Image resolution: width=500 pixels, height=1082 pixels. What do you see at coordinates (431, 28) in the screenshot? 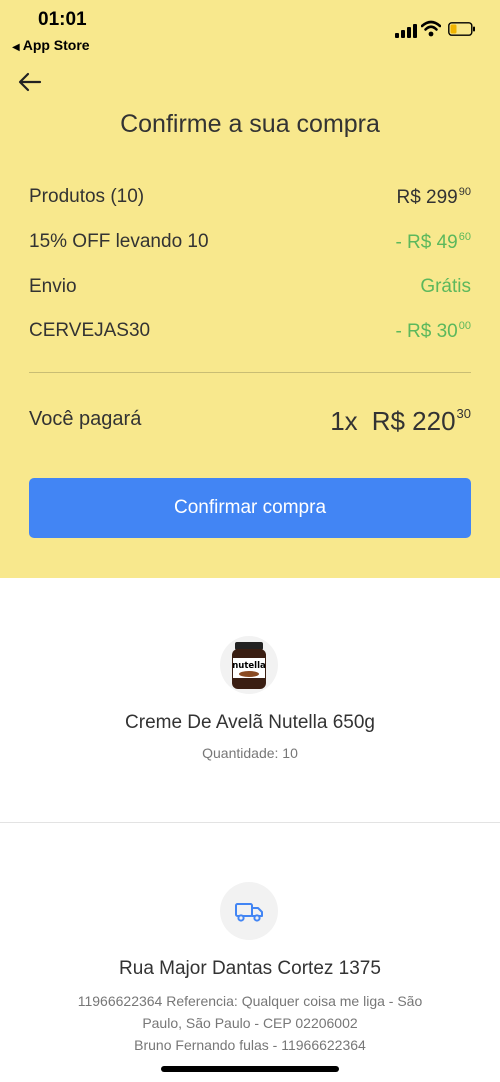
I see `wifi-icon` at bounding box center [431, 28].